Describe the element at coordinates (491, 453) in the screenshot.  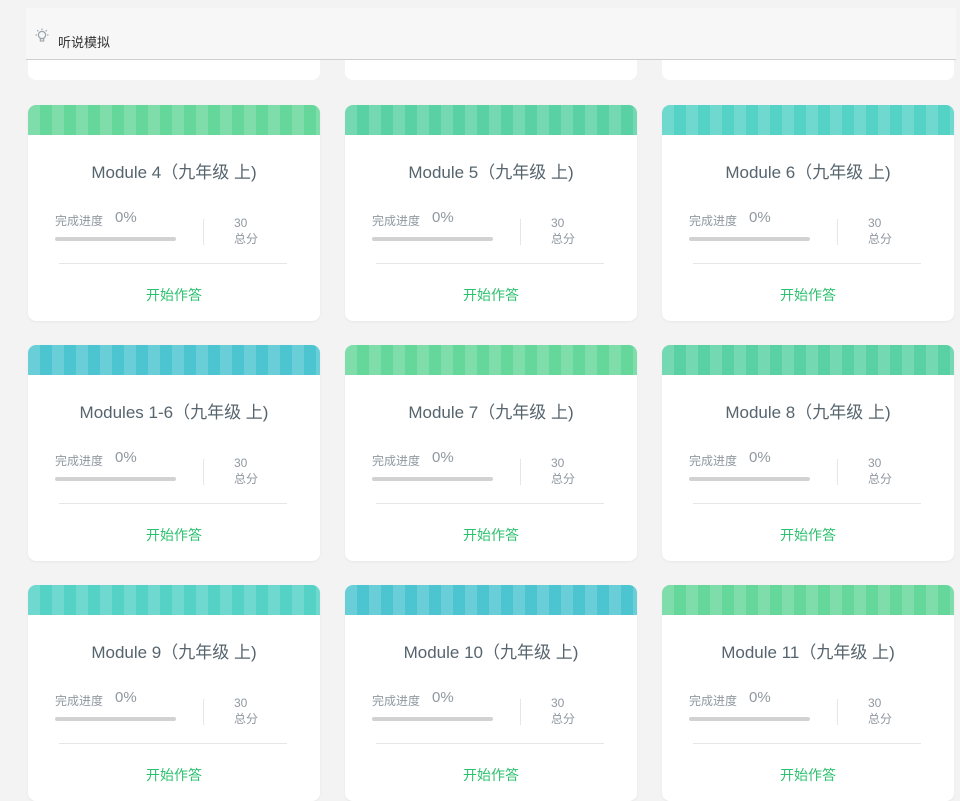
I see `module-card: Module 7（九年级 上) 完成进度 0% 30 总分 开始作答` at that location.